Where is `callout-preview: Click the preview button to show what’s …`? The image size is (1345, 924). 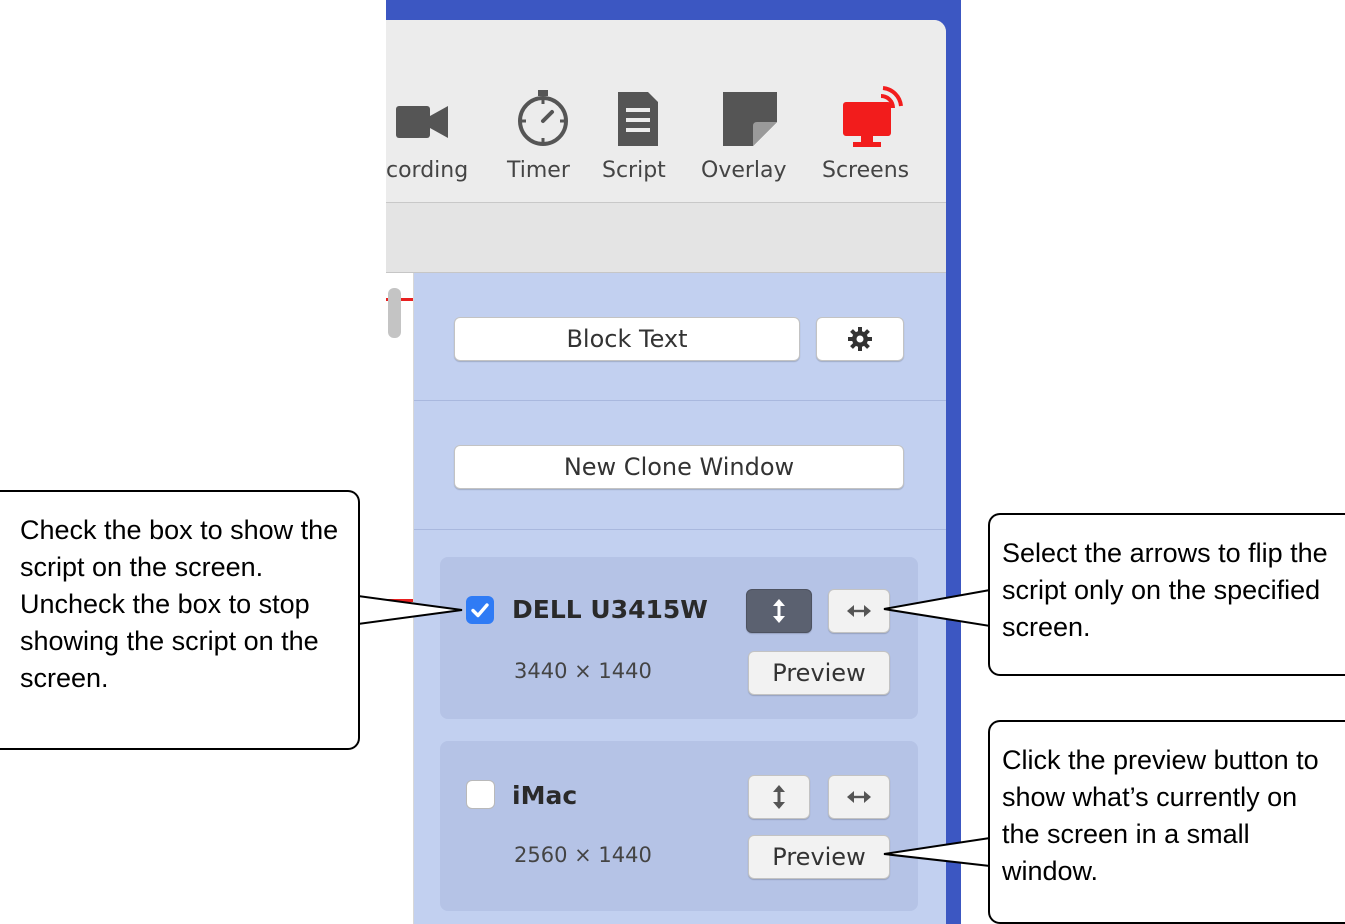
callout-preview: Click the preview button to show what’s … is located at coordinates (1166, 822).